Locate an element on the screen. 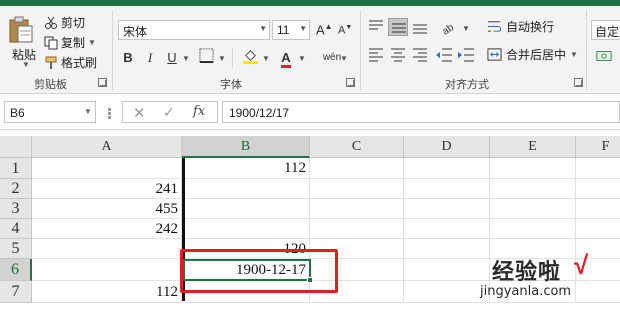  cell-b2 is located at coordinates (246, 189).